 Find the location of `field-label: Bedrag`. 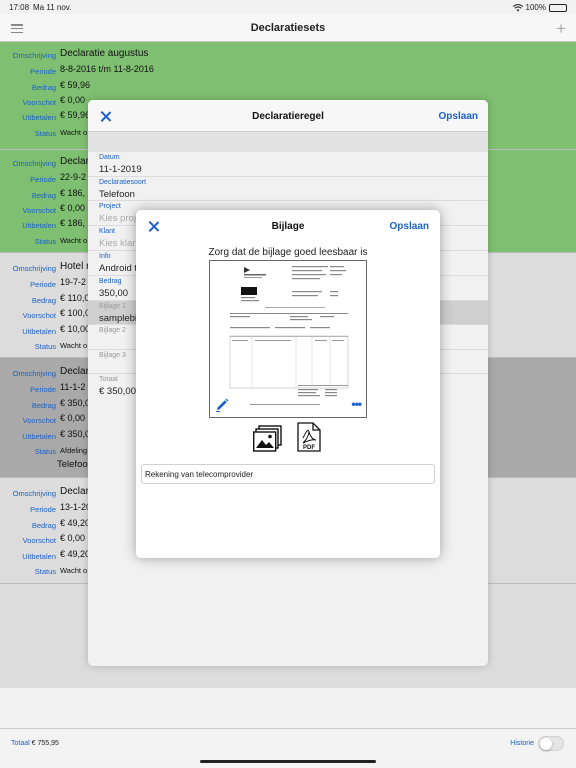

field-label: Bedrag is located at coordinates (110, 281).